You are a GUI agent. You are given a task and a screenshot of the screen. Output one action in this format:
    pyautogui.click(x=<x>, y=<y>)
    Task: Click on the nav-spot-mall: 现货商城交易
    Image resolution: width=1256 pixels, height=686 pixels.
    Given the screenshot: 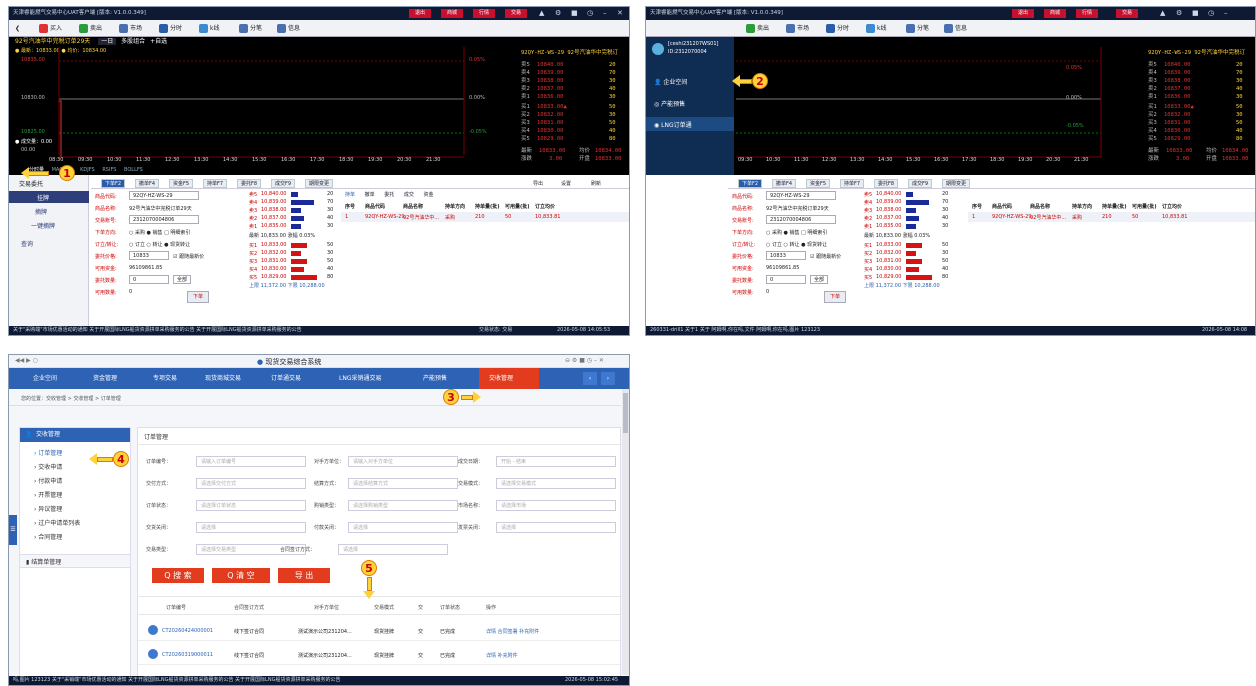 What is the action you would take?
    pyautogui.click(x=223, y=377)
    